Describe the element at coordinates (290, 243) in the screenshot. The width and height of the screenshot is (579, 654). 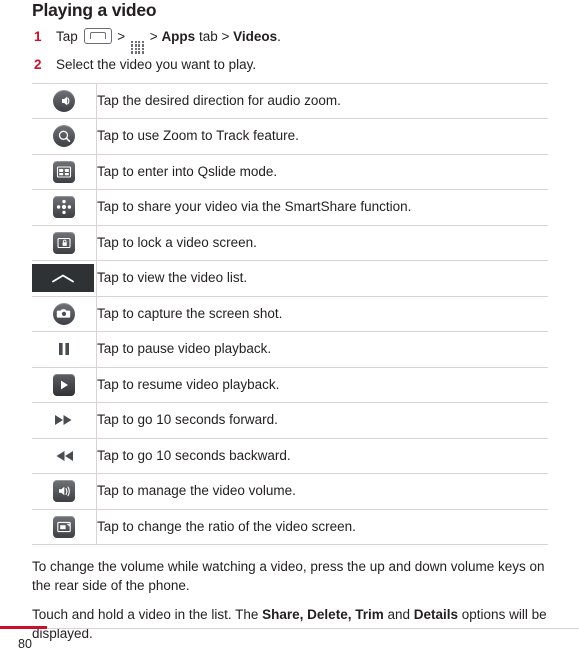
I see `table-row: Tap to lock a video screen.` at that location.